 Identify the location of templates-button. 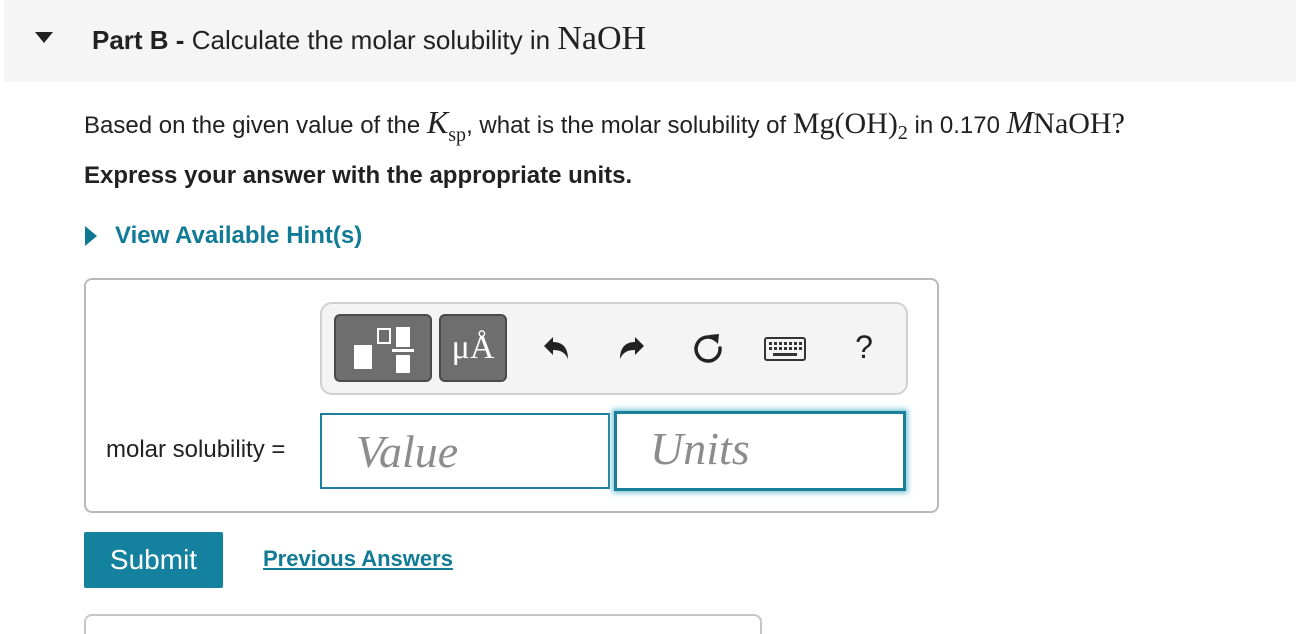
(383, 348).